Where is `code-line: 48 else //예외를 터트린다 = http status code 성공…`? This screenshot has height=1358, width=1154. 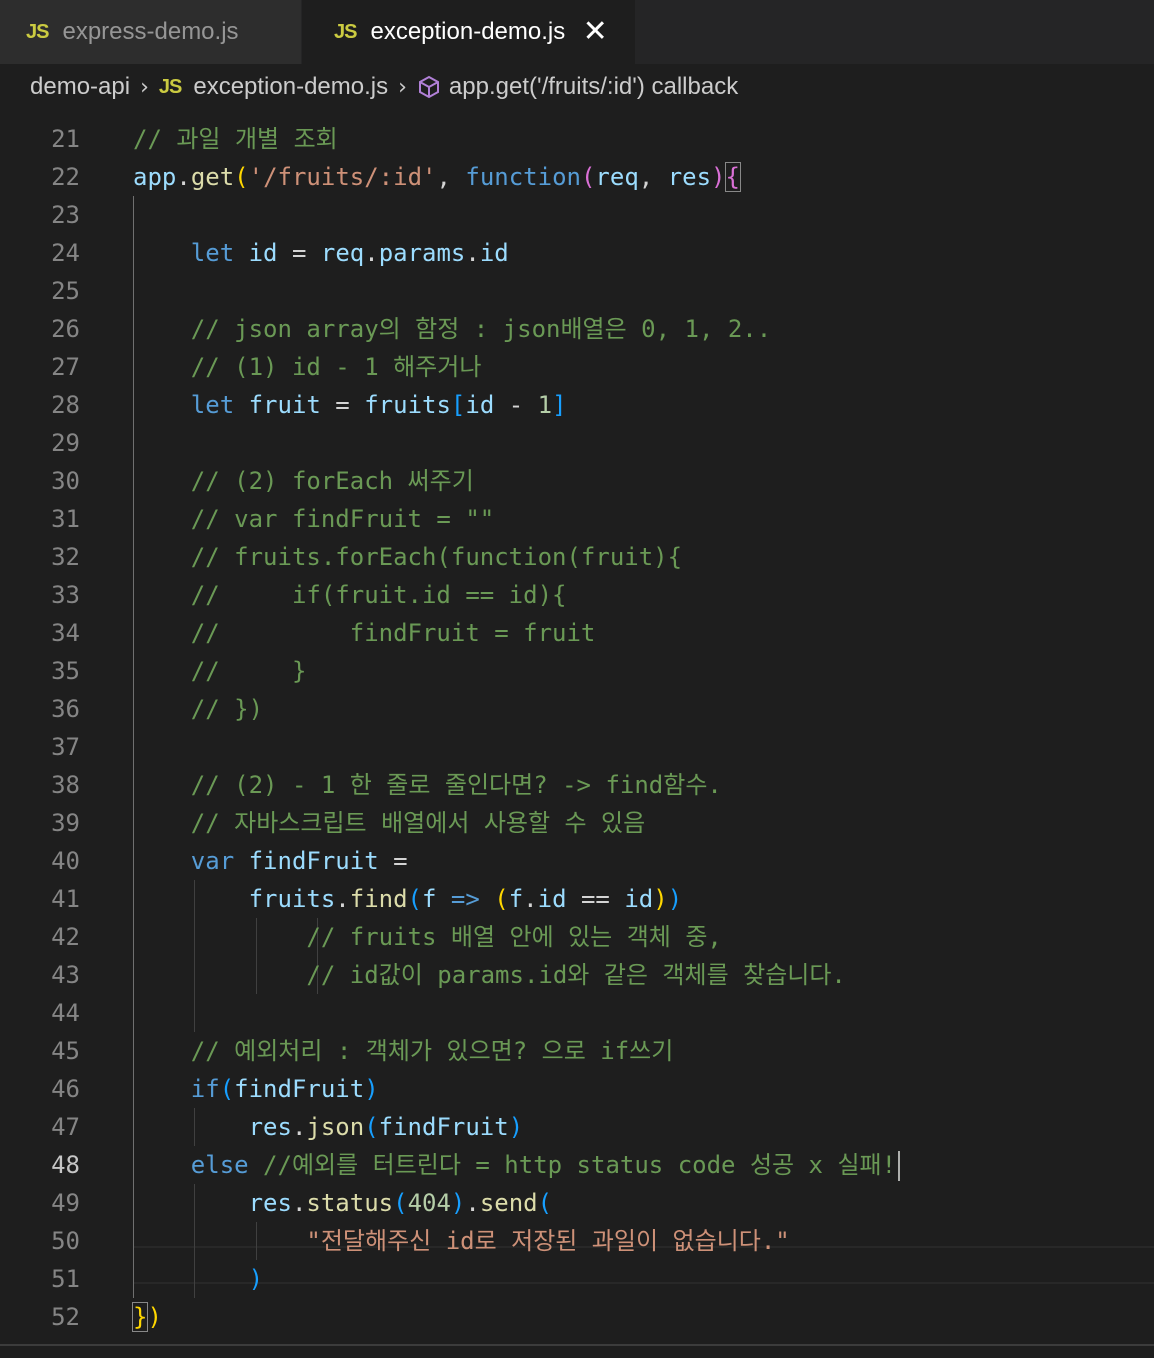
code-line: 48 else //예외를 터트린다 = http status code 성공… is located at coordinates (577, 1165).